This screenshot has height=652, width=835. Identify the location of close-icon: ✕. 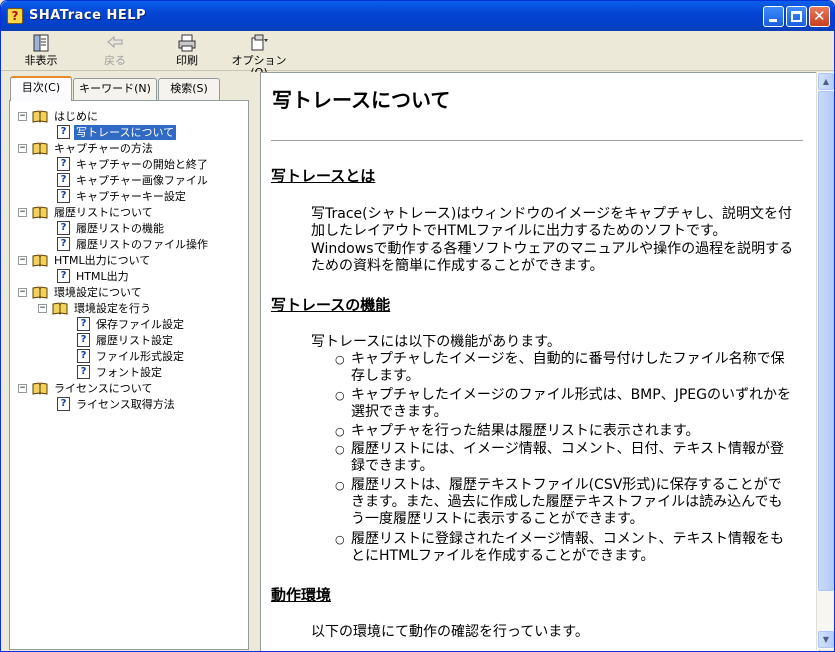
(819, 16).